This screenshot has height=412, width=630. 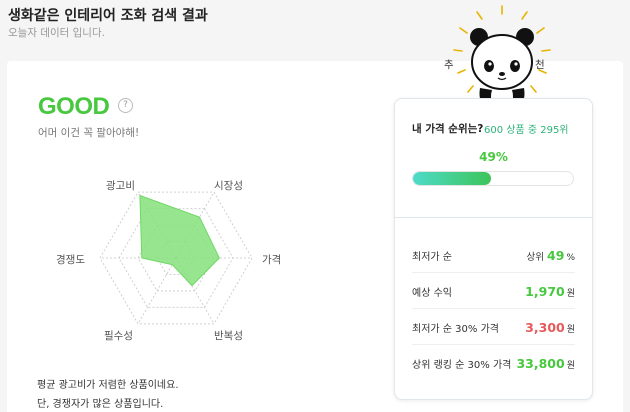 What do you see at coordinates (70, 260) in the screenshot?
I see `radar-label: 경쟁도` at bounding box center [70, 260].